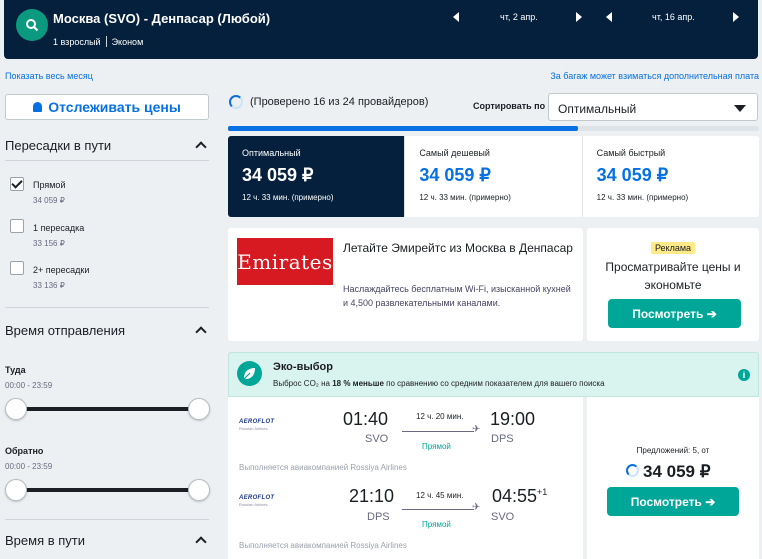 This screenshot has width=762, height=559. What do you see at coordinates (653, 107) in the screenshot?
I see `sort-select: Оптимальный` at bounding box center [653, 107].